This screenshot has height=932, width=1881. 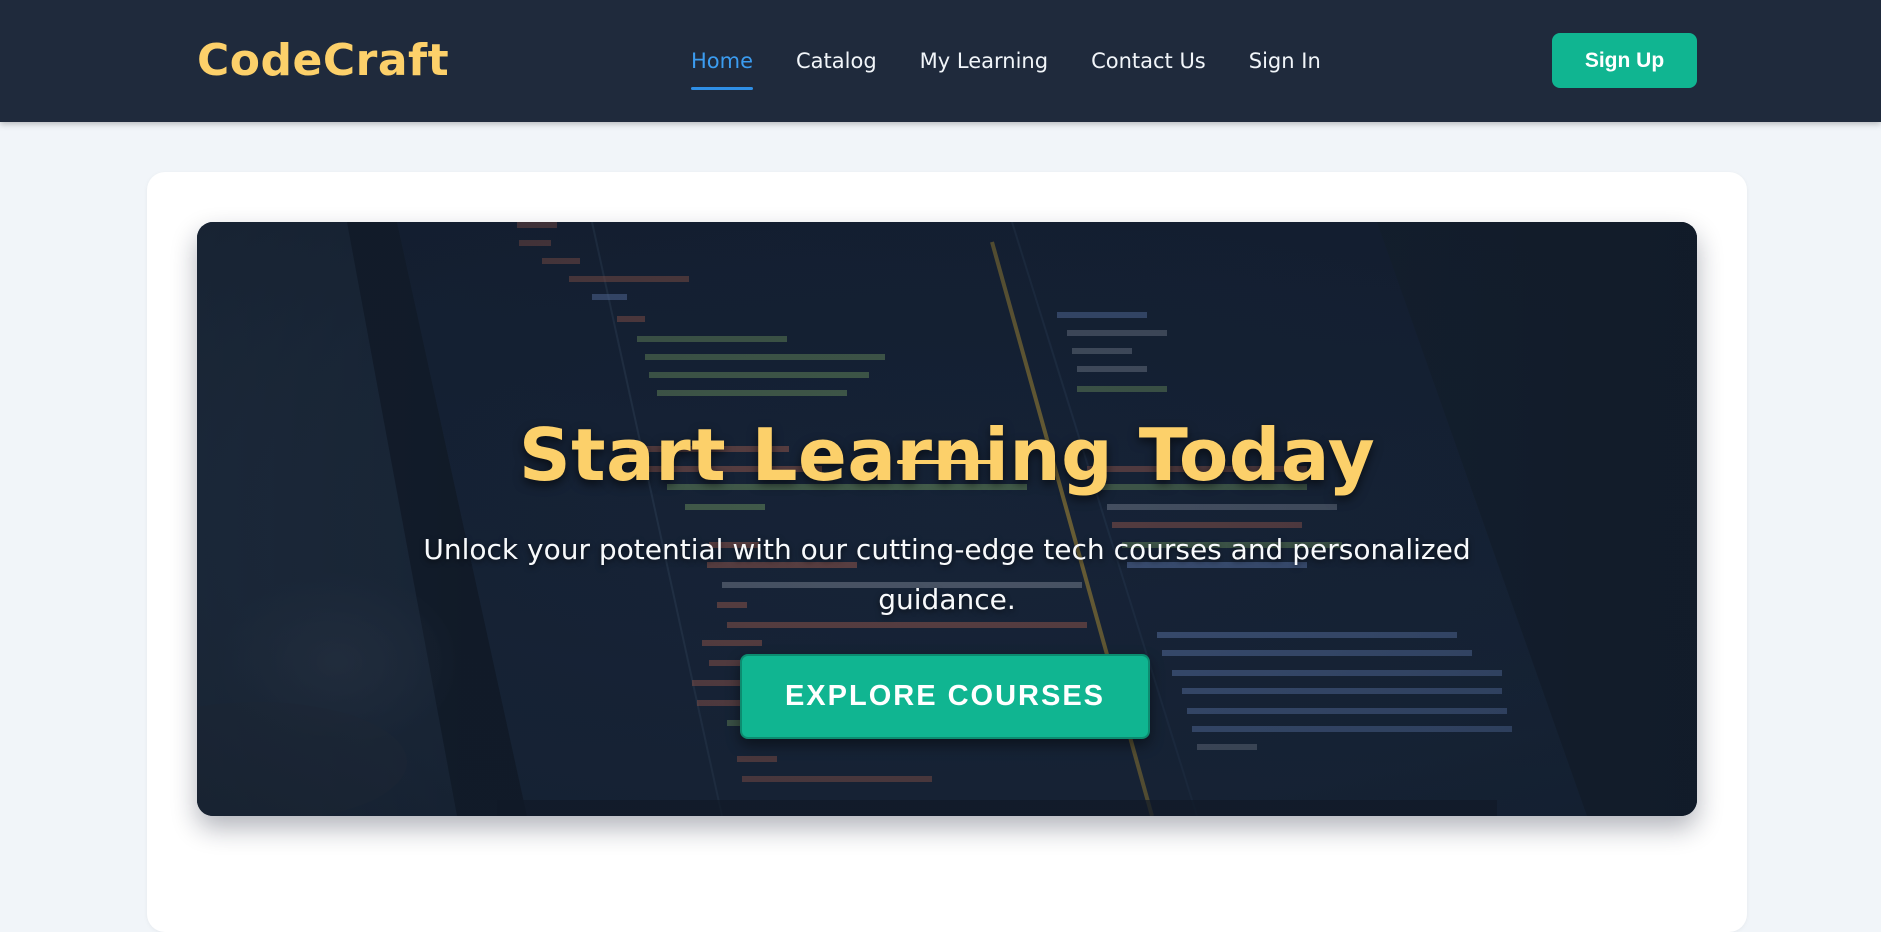 I want to click on hero-title: Start Learning Today, so click(x=947, y=455).